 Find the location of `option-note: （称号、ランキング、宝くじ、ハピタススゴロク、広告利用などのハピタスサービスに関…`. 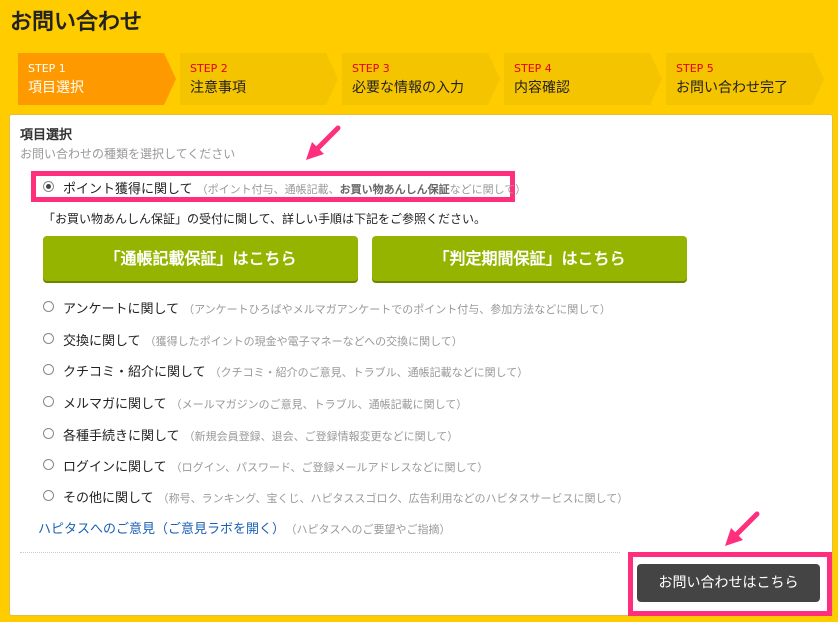

option-note: （称号、ランキング、宝くじ、ハピタススゴロク、広告利用などのハピタスサービスに関… is located at coordinates (393, 498).